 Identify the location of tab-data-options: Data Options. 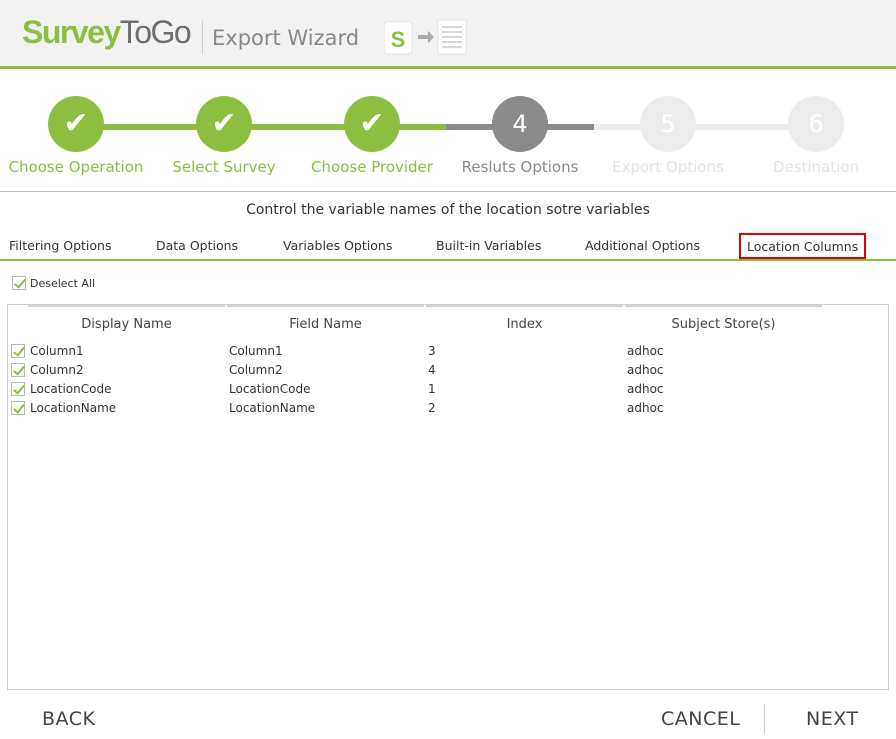
(197, 245).